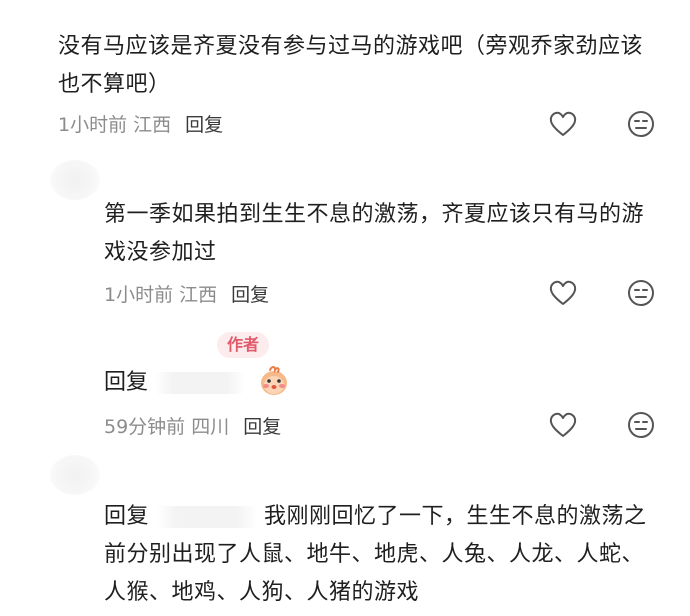  What do you see at coordinates (114, 84) in the screenshot?
I see `comment-text-line-2: 也不算吧）` at bounding box center [114, 84].